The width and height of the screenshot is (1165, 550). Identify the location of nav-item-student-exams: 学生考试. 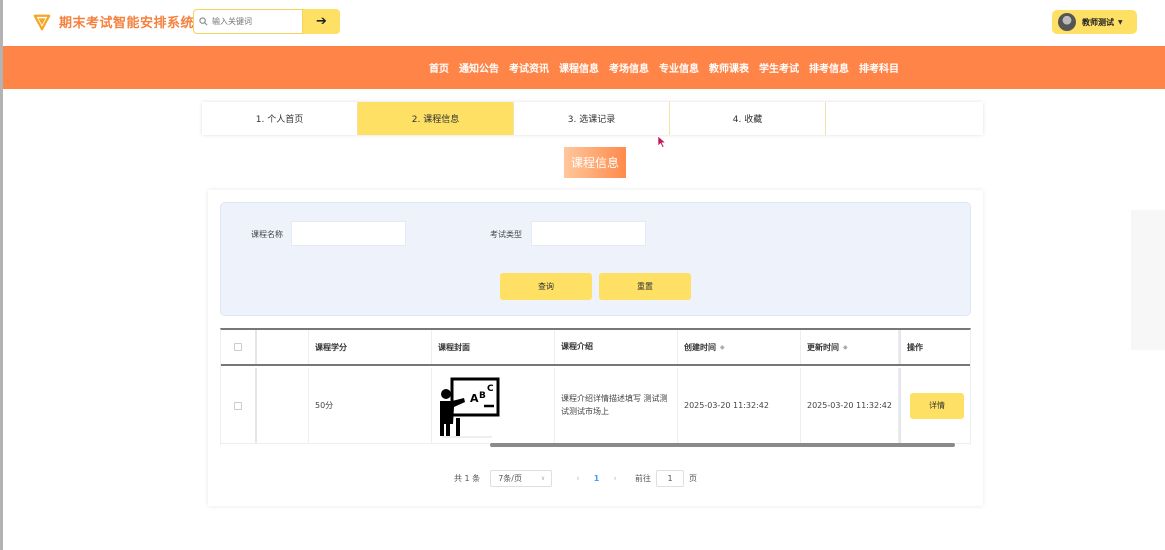
(779, 67).